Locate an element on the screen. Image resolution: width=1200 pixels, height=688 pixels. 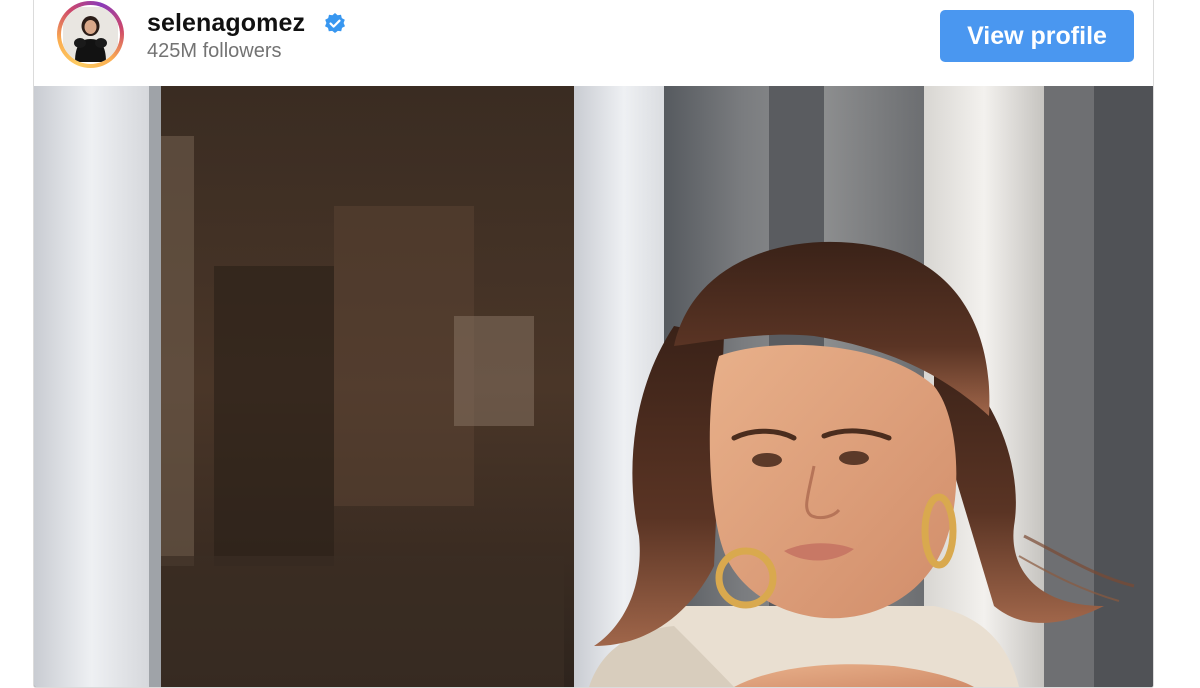
username: selenagomez is located at coordinates (226, 23).